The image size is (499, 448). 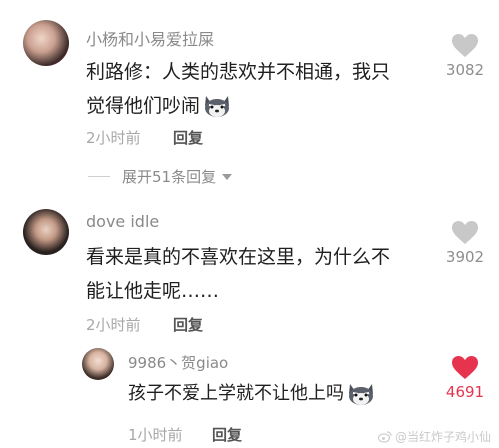 What do you see at coordinates (465, 257) in the screenshot?
I see `like-count: 3902` at bounding box center [465, 257].